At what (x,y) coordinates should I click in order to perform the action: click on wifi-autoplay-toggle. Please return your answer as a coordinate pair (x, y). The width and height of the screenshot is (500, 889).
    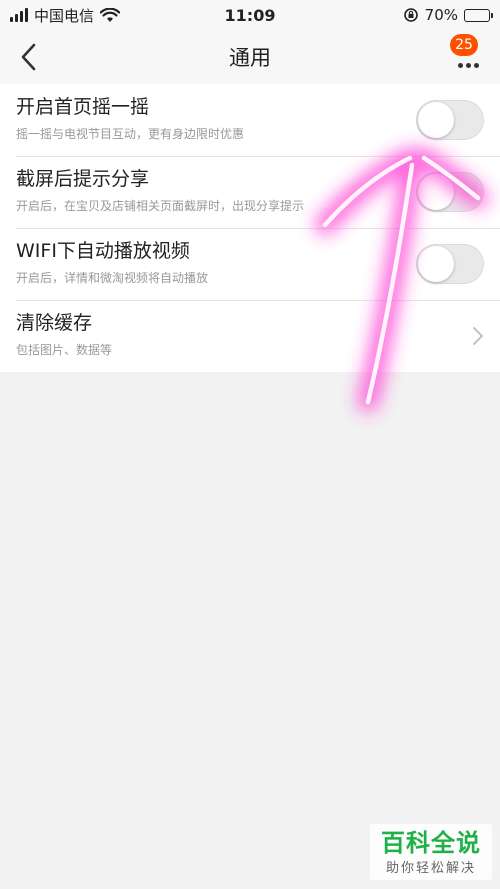
    Looking at the image, I should click on (450, 264).